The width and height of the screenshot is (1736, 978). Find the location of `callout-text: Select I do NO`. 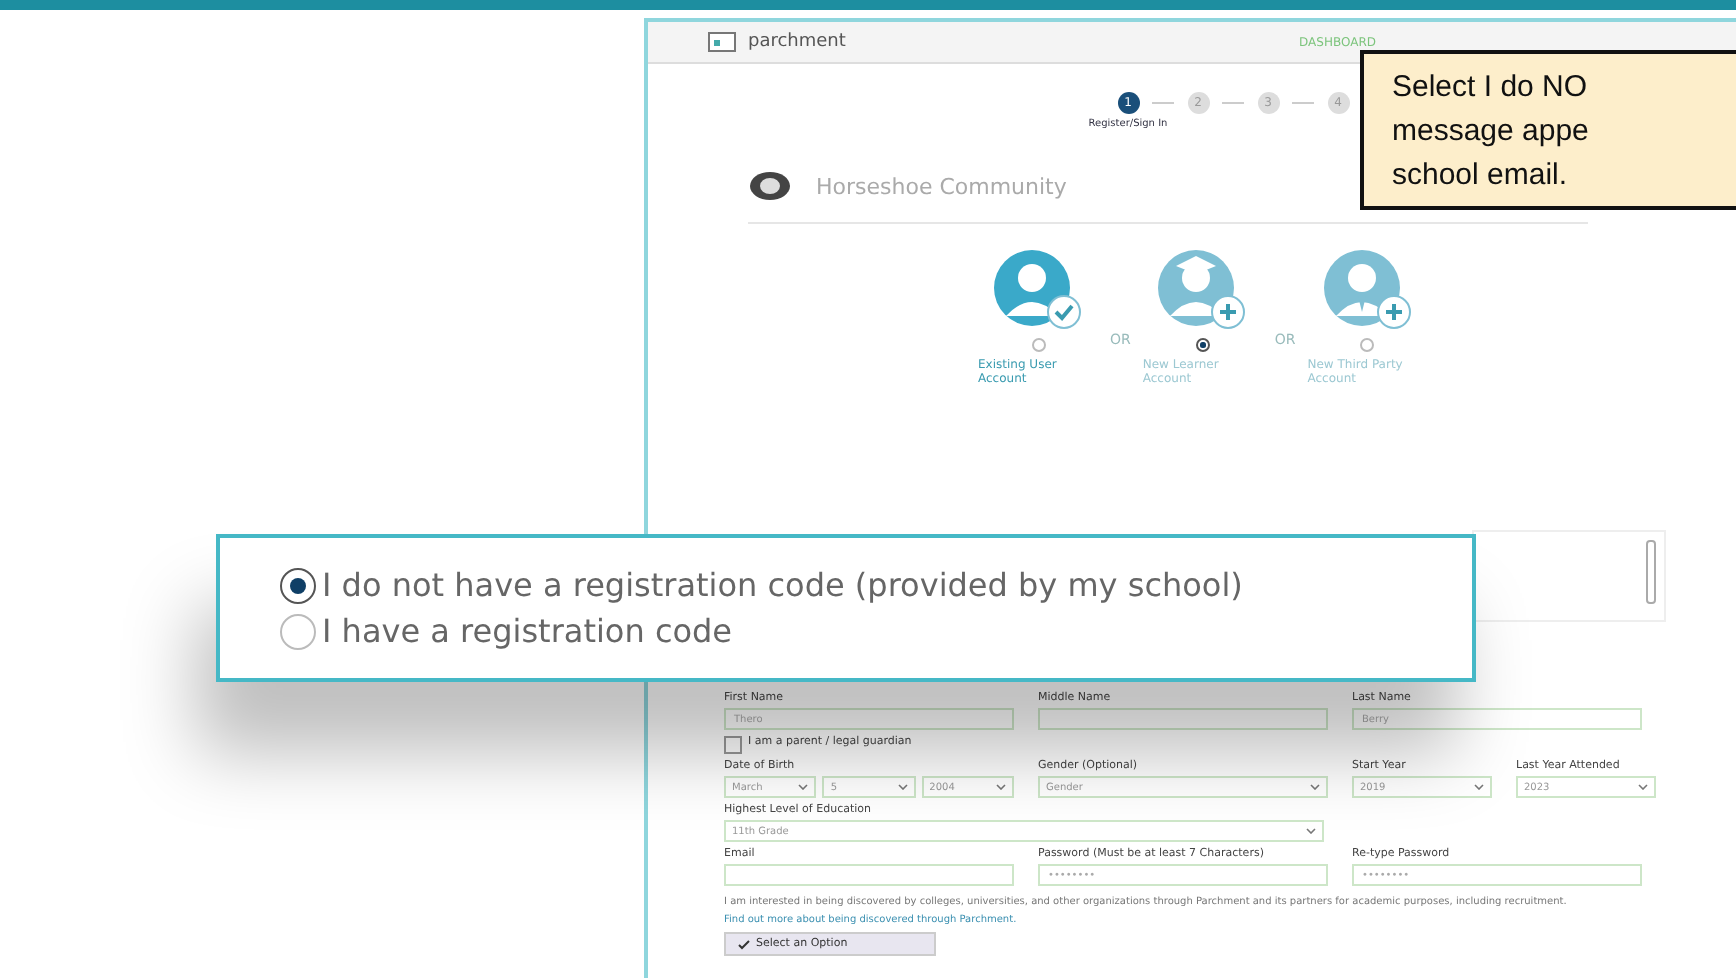

callout-text: Select I do NO is located at coordinates (1491, 88).